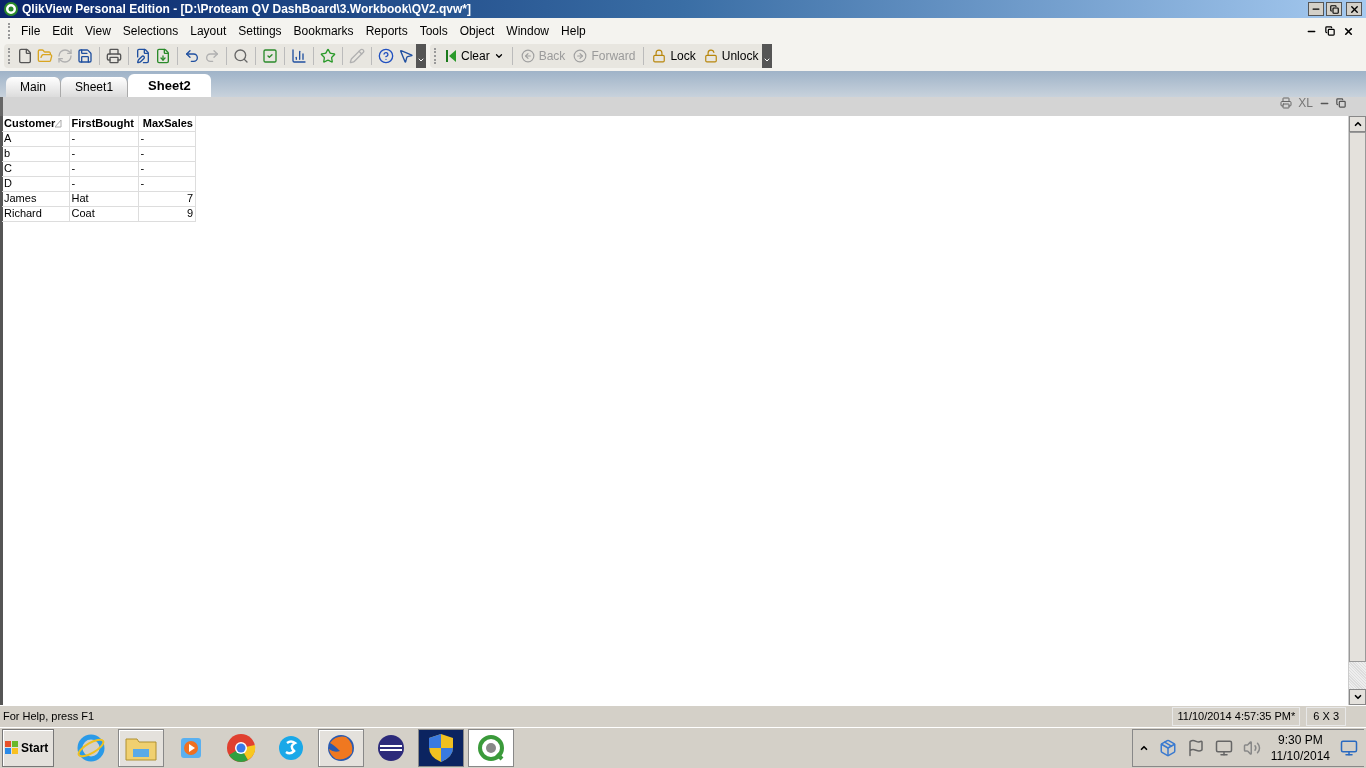 The image size is (1366, 768). Describe the element at coordinates (35, 213) in the screenshot. I see `table-cell: Richard` at that location.